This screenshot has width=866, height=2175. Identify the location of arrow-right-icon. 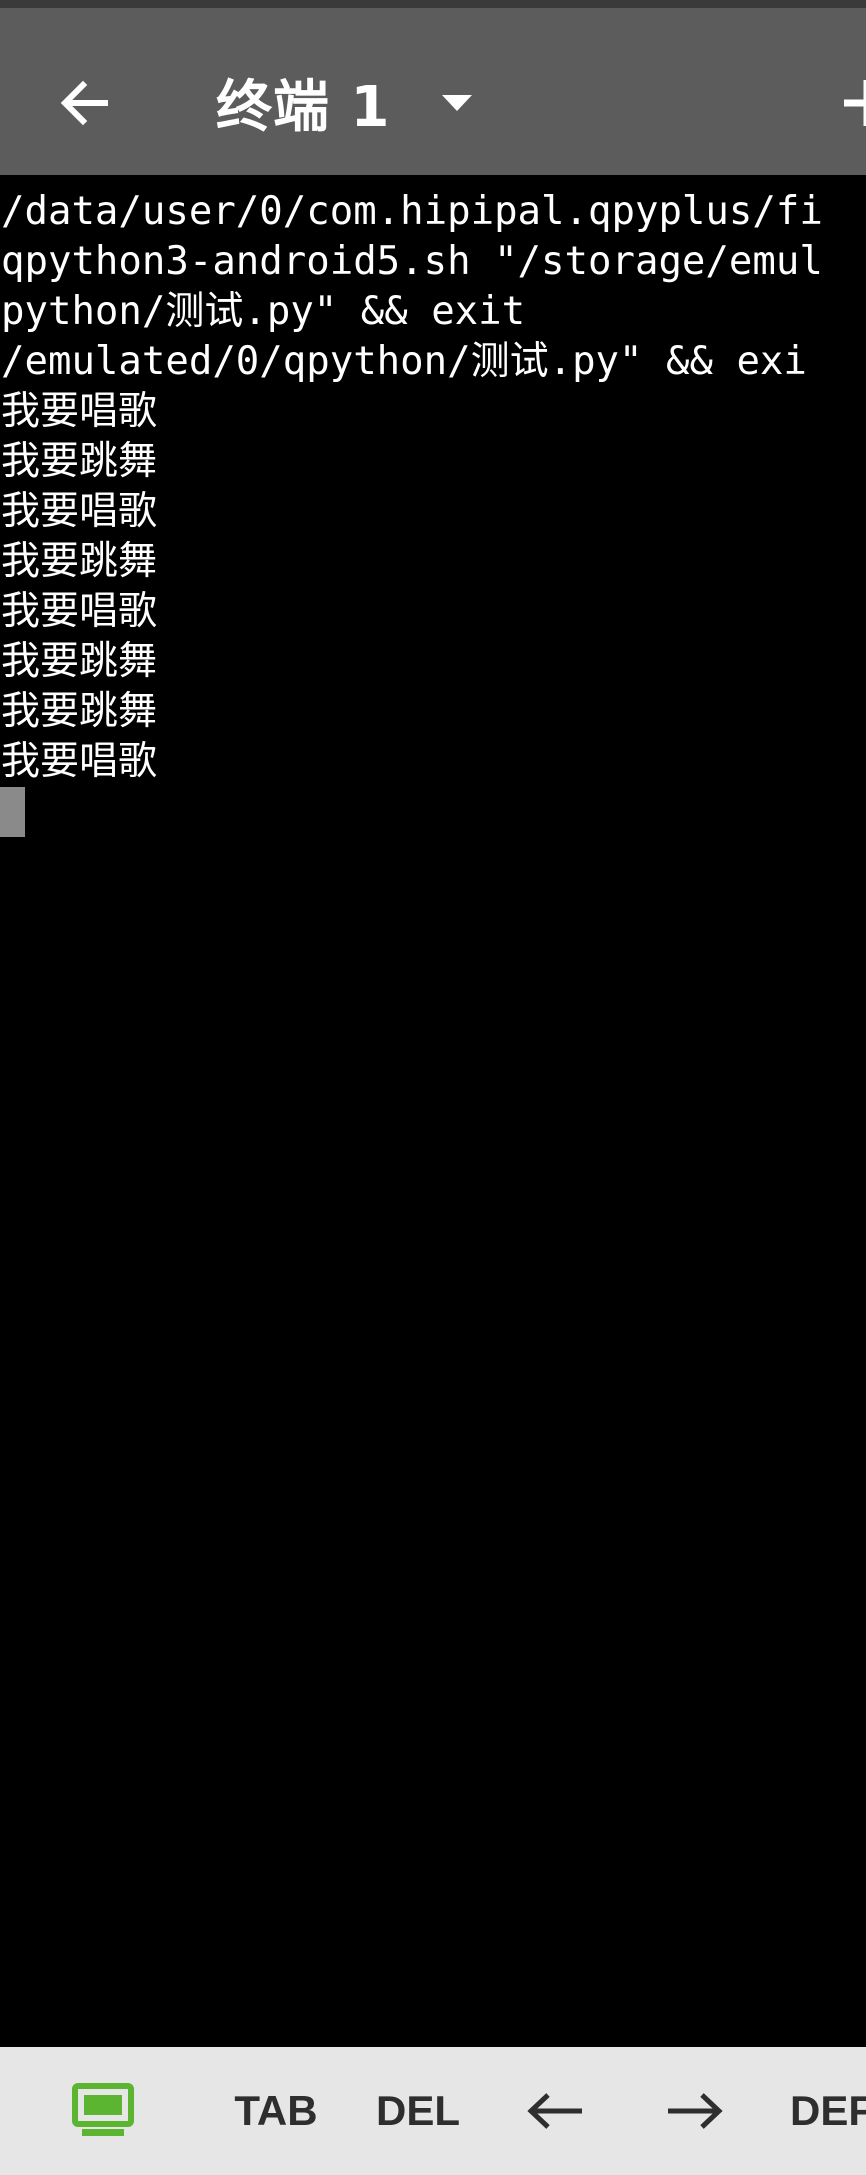
(695, 2111).